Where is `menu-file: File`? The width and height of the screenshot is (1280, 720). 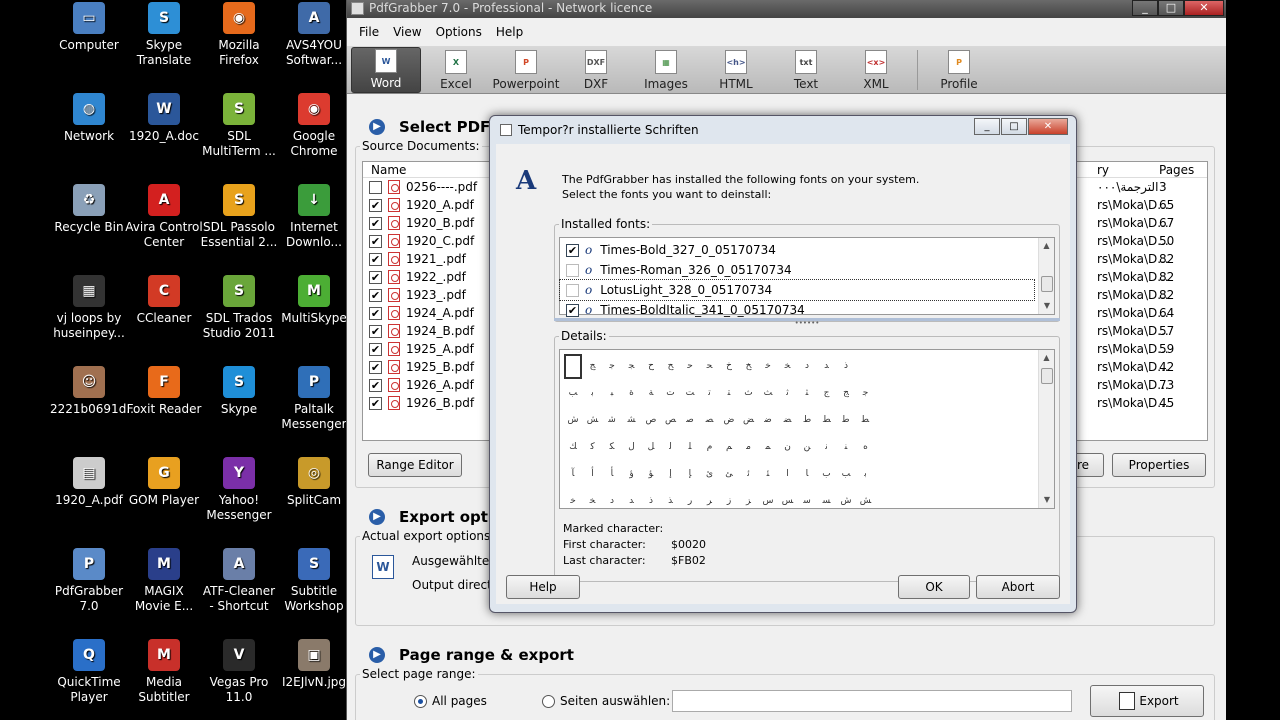
menu-file: File is located at coordinates (369, 32).